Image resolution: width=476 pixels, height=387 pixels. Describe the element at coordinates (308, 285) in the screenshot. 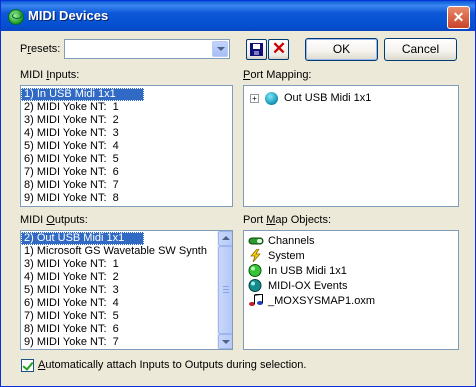

I see `list-item-label: MIDI-OX Events` at that location.